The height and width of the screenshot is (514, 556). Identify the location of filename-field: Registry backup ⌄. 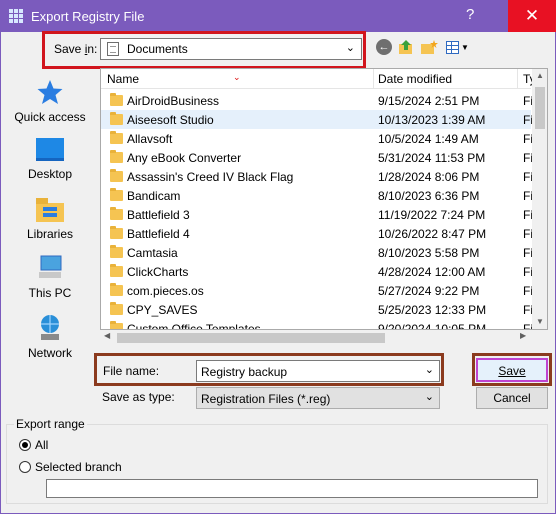
(318, 371).